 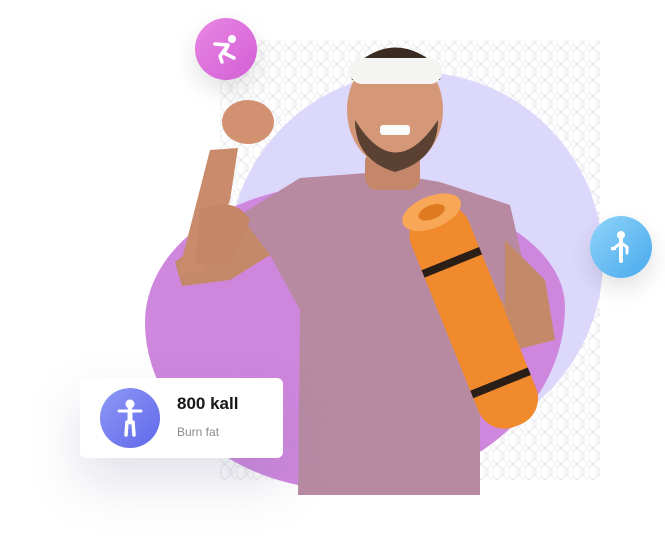 I want to click on kicking-person-badge, so click(x=226, y=49).